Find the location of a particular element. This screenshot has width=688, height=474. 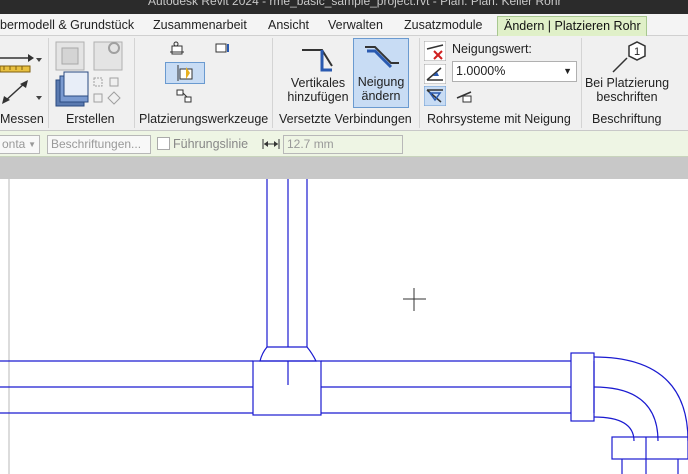

neigungswert-value: 1.0000% is located at coordinates (481, 71).